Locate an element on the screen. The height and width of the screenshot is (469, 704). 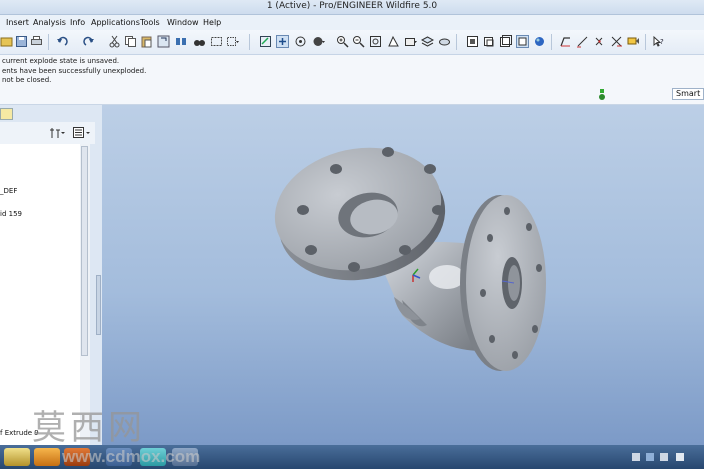
refit-icon is located at coordinates (375, 41).